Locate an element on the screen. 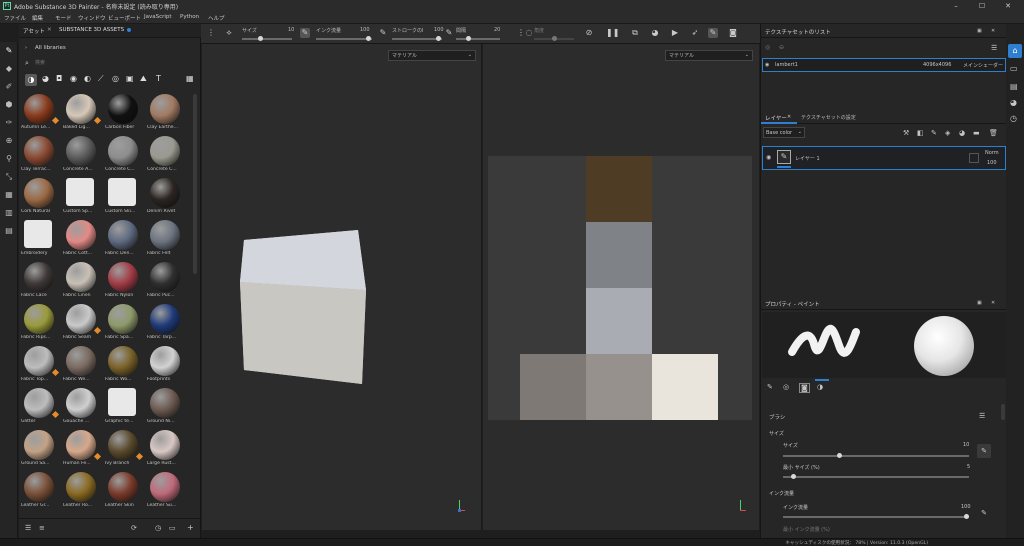 The image size is (1024, 546). size-value: 10 is located at coordinates (291, 30).